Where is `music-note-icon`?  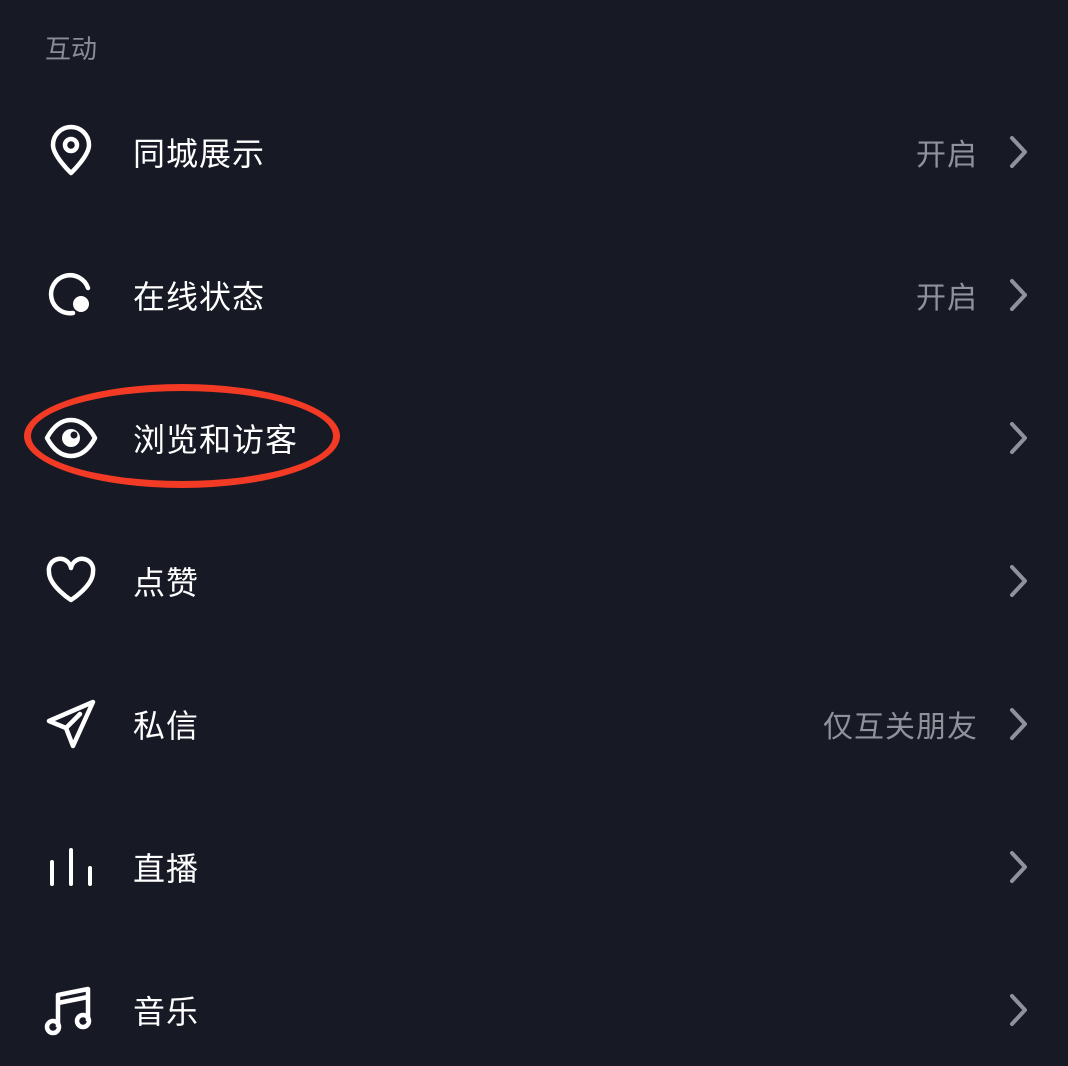
music-note-icon is located at coordinates (71, 1010).